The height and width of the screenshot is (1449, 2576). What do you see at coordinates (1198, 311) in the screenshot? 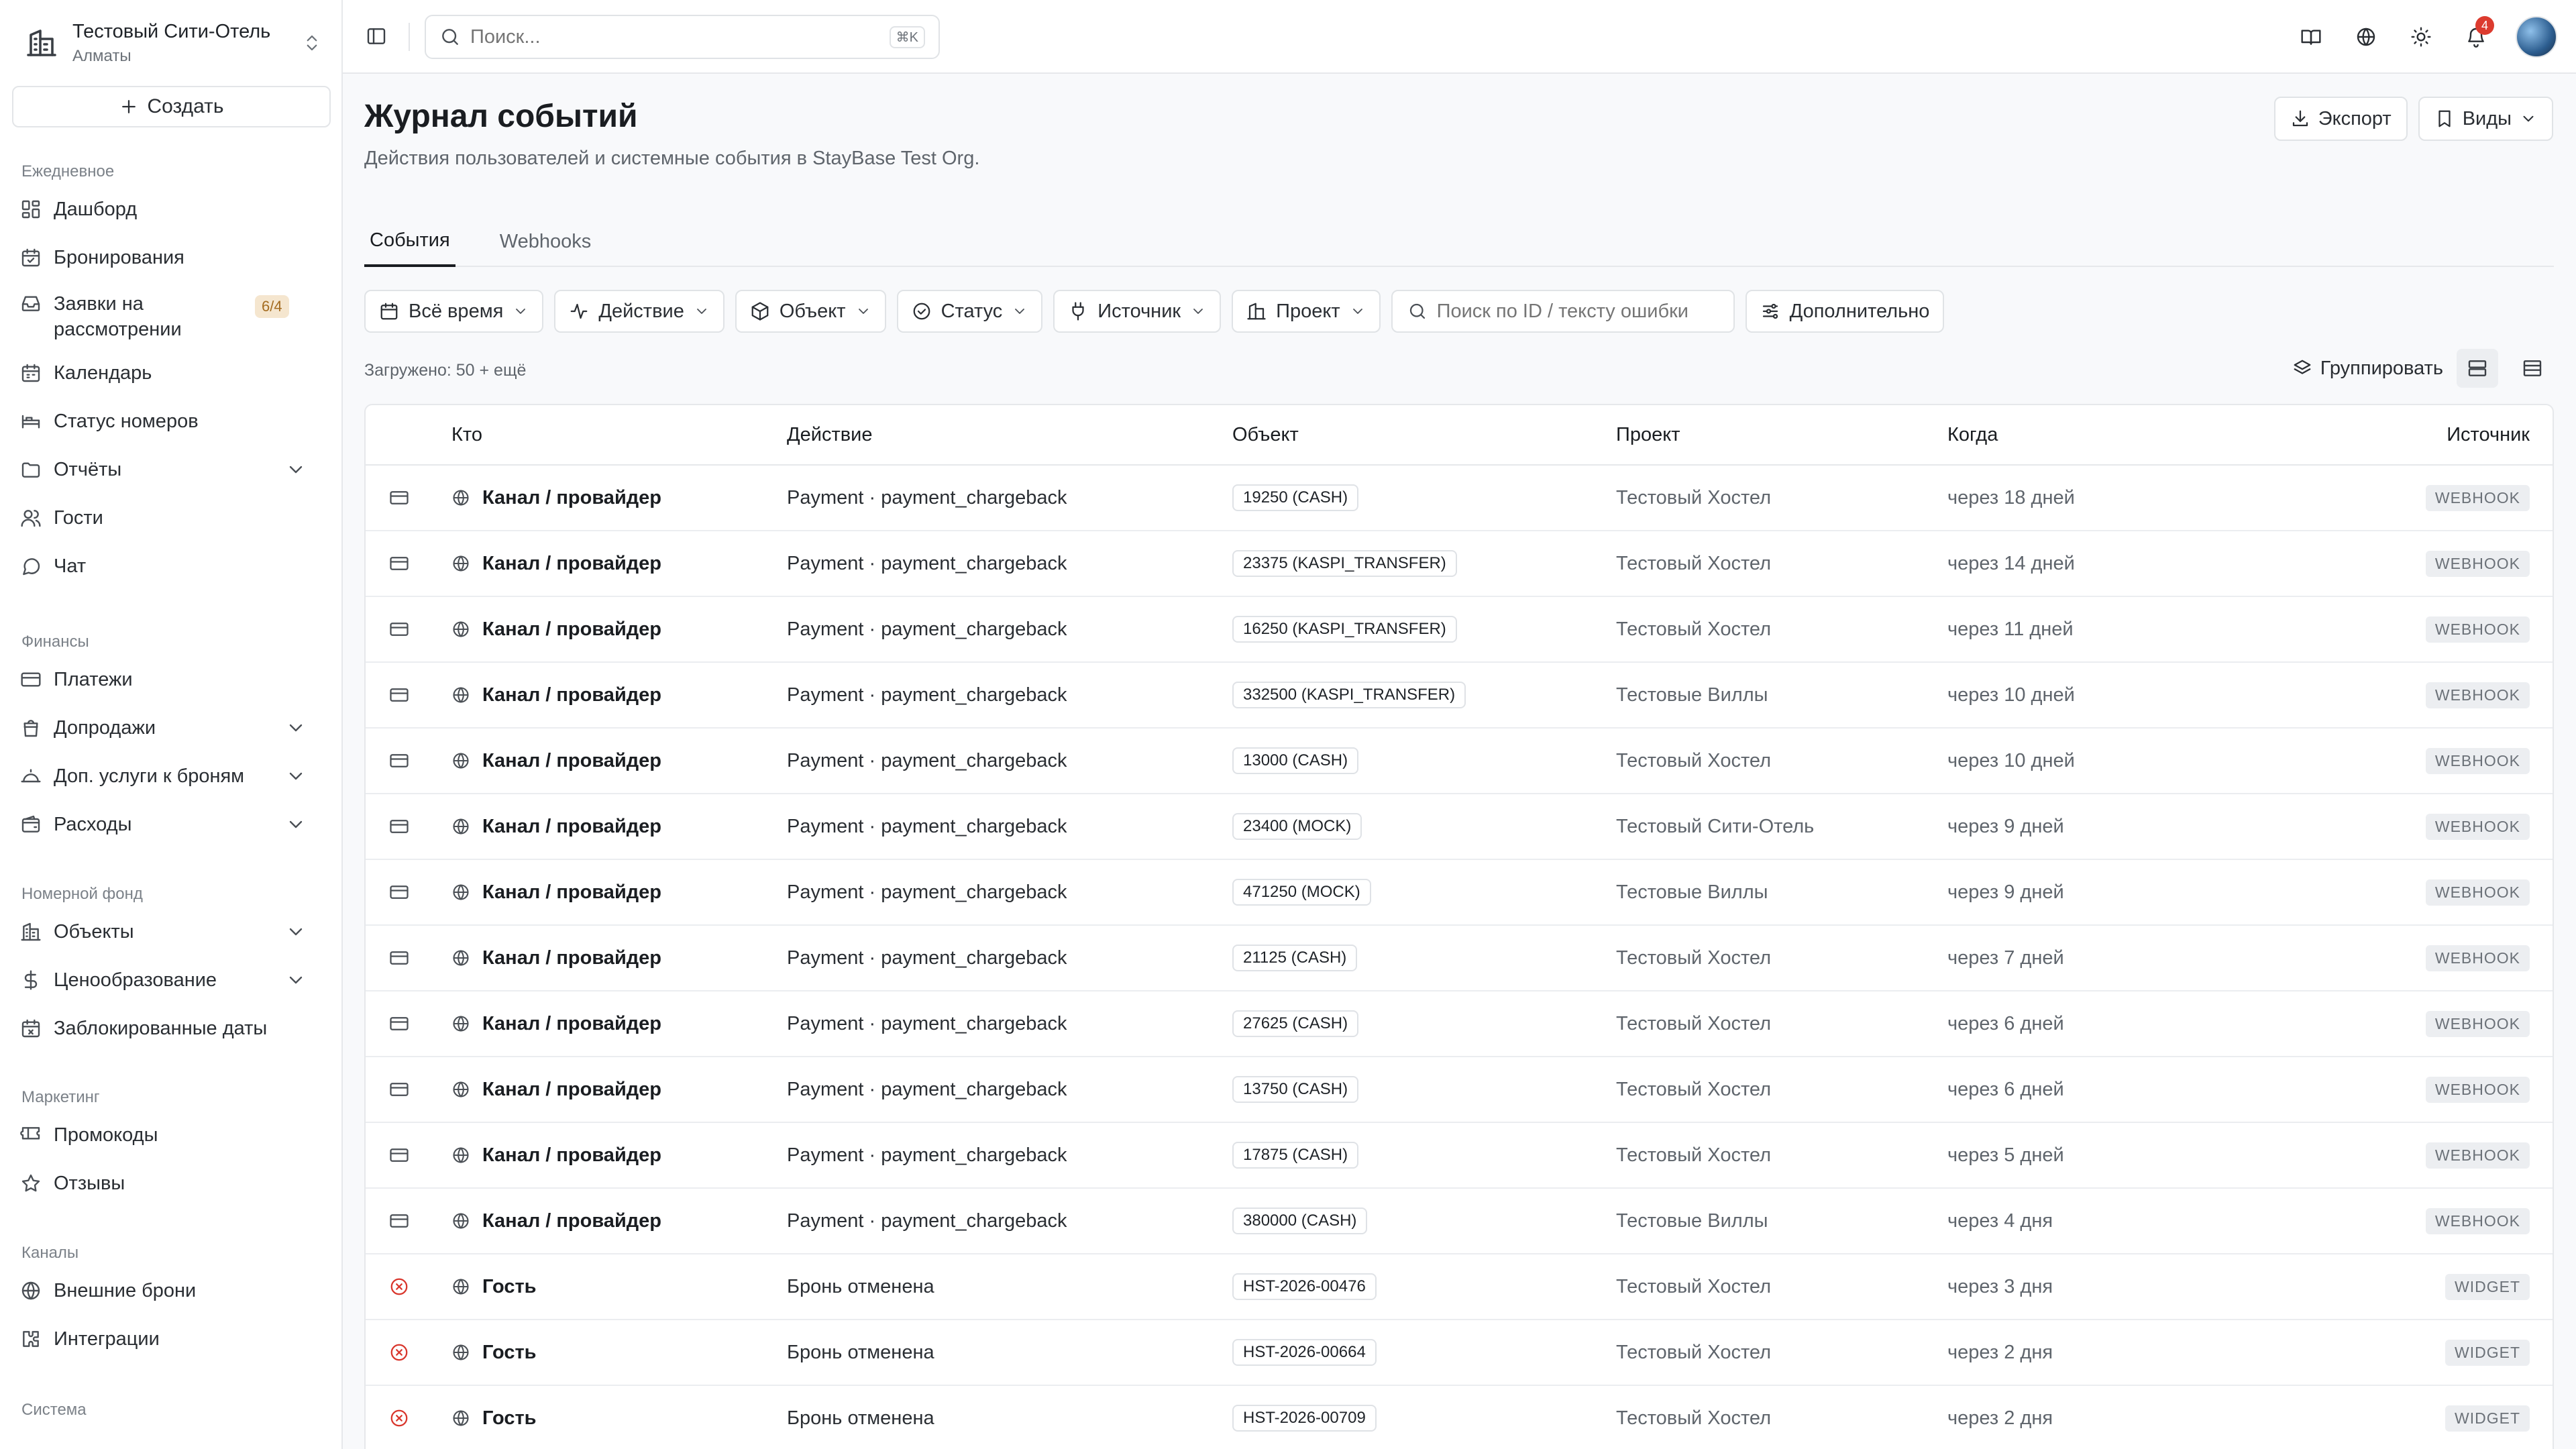
I see `chevron-down-icon` at bounding box center [1198, 311].